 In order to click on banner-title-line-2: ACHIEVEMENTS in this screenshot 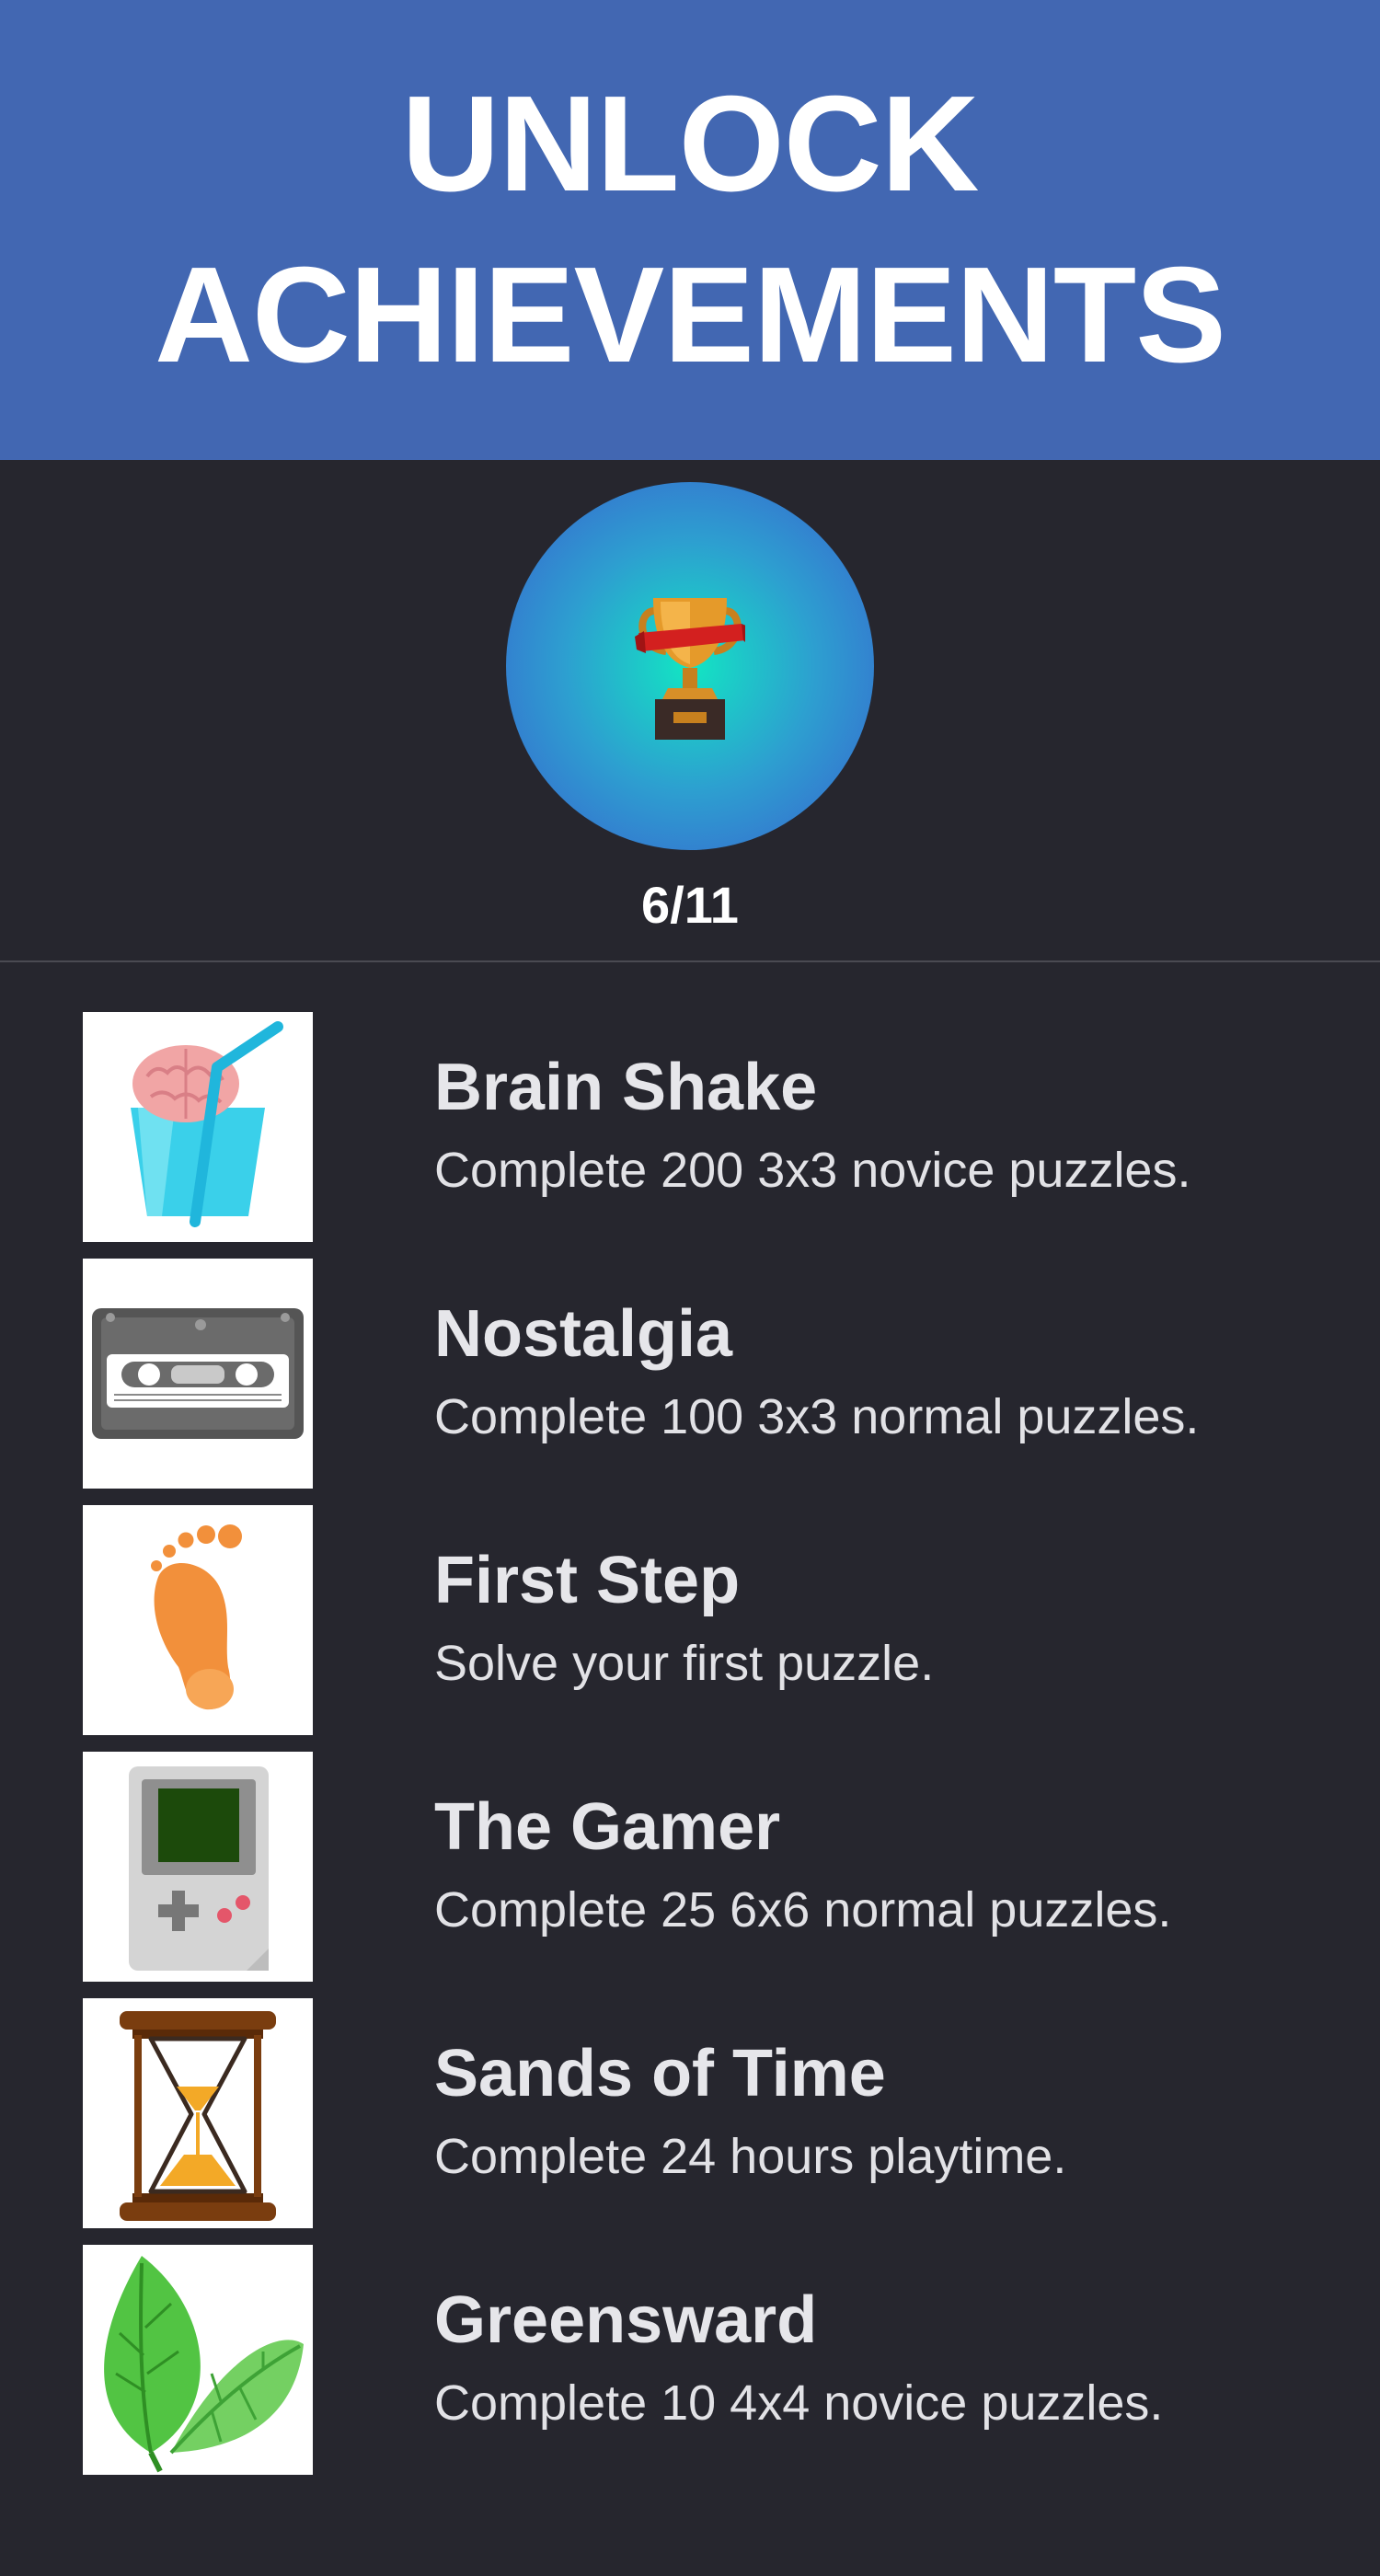, I will do `click(690, 315)`.